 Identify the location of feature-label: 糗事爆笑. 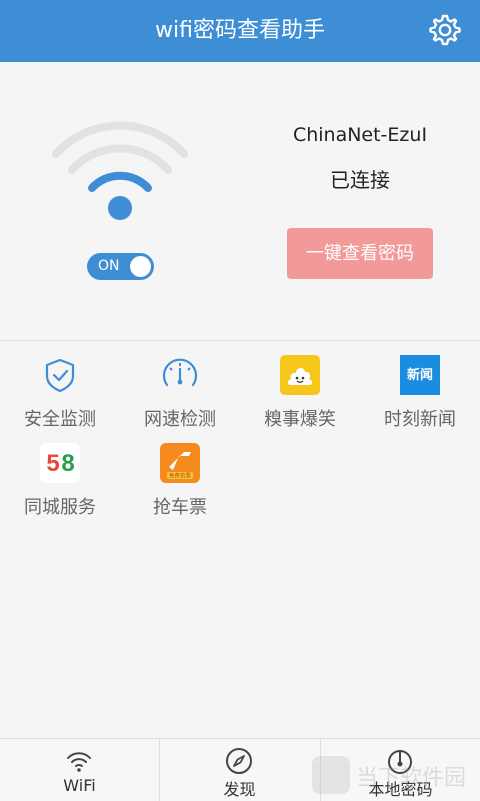
(300, 419).